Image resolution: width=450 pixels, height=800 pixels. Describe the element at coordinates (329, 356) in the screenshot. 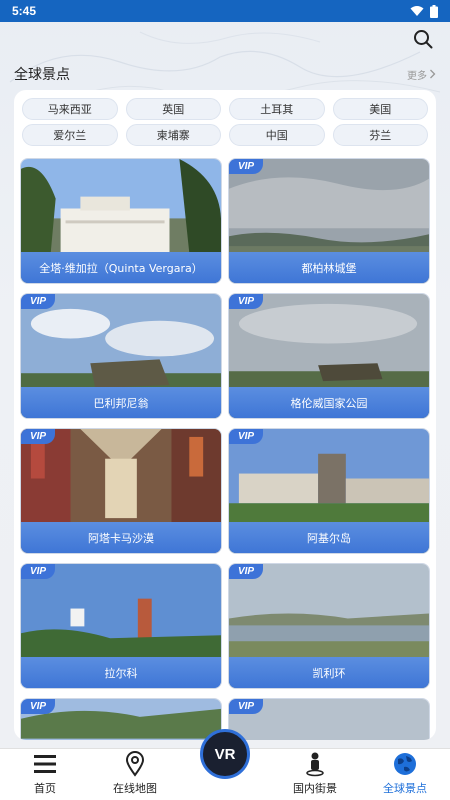

I see `attraction-tile: VIP 格伦威国家公园` at that location.